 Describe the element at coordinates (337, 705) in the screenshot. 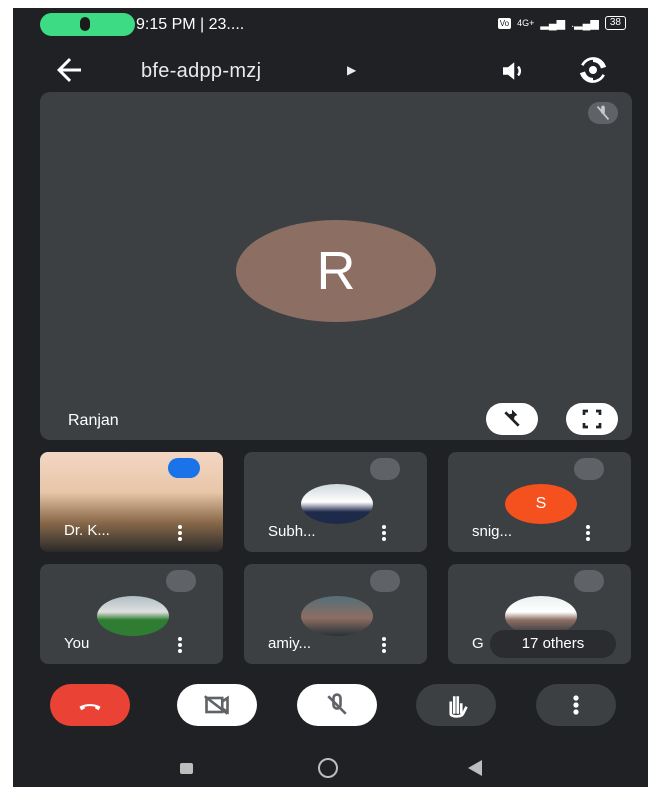

I see `mic-off-button` at that location.